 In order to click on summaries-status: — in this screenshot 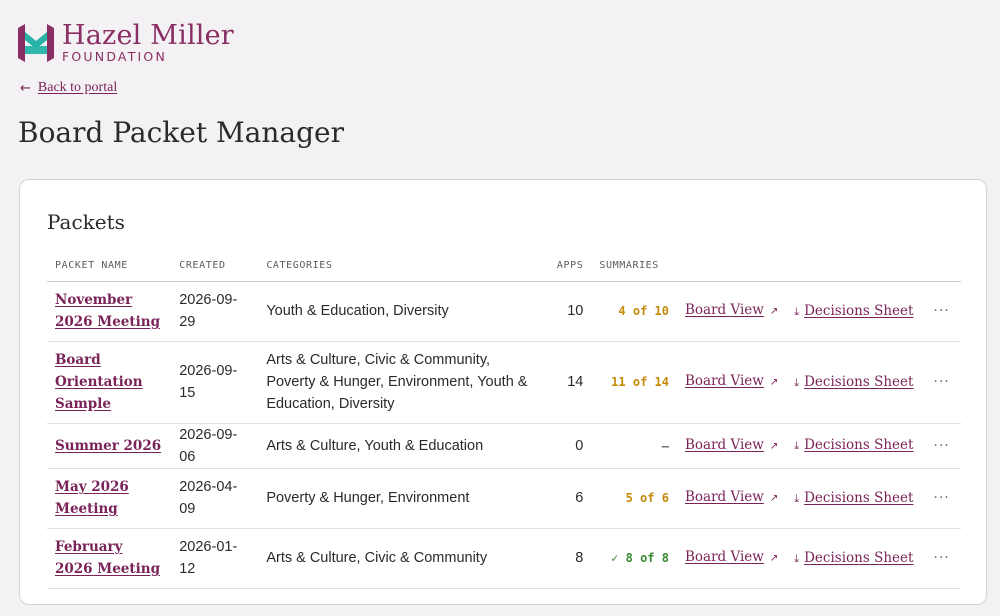, I will do `click(665, 445)`.